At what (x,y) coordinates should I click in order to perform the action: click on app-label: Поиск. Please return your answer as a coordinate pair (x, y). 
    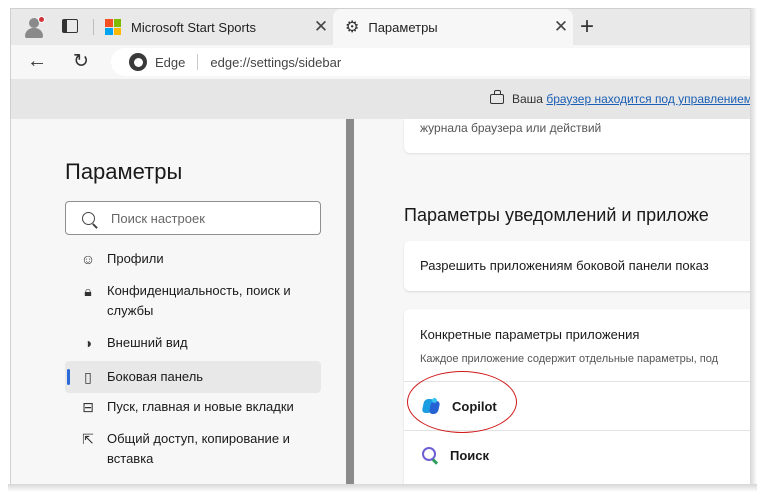
    Looking at the image, I should click on (470, 455).